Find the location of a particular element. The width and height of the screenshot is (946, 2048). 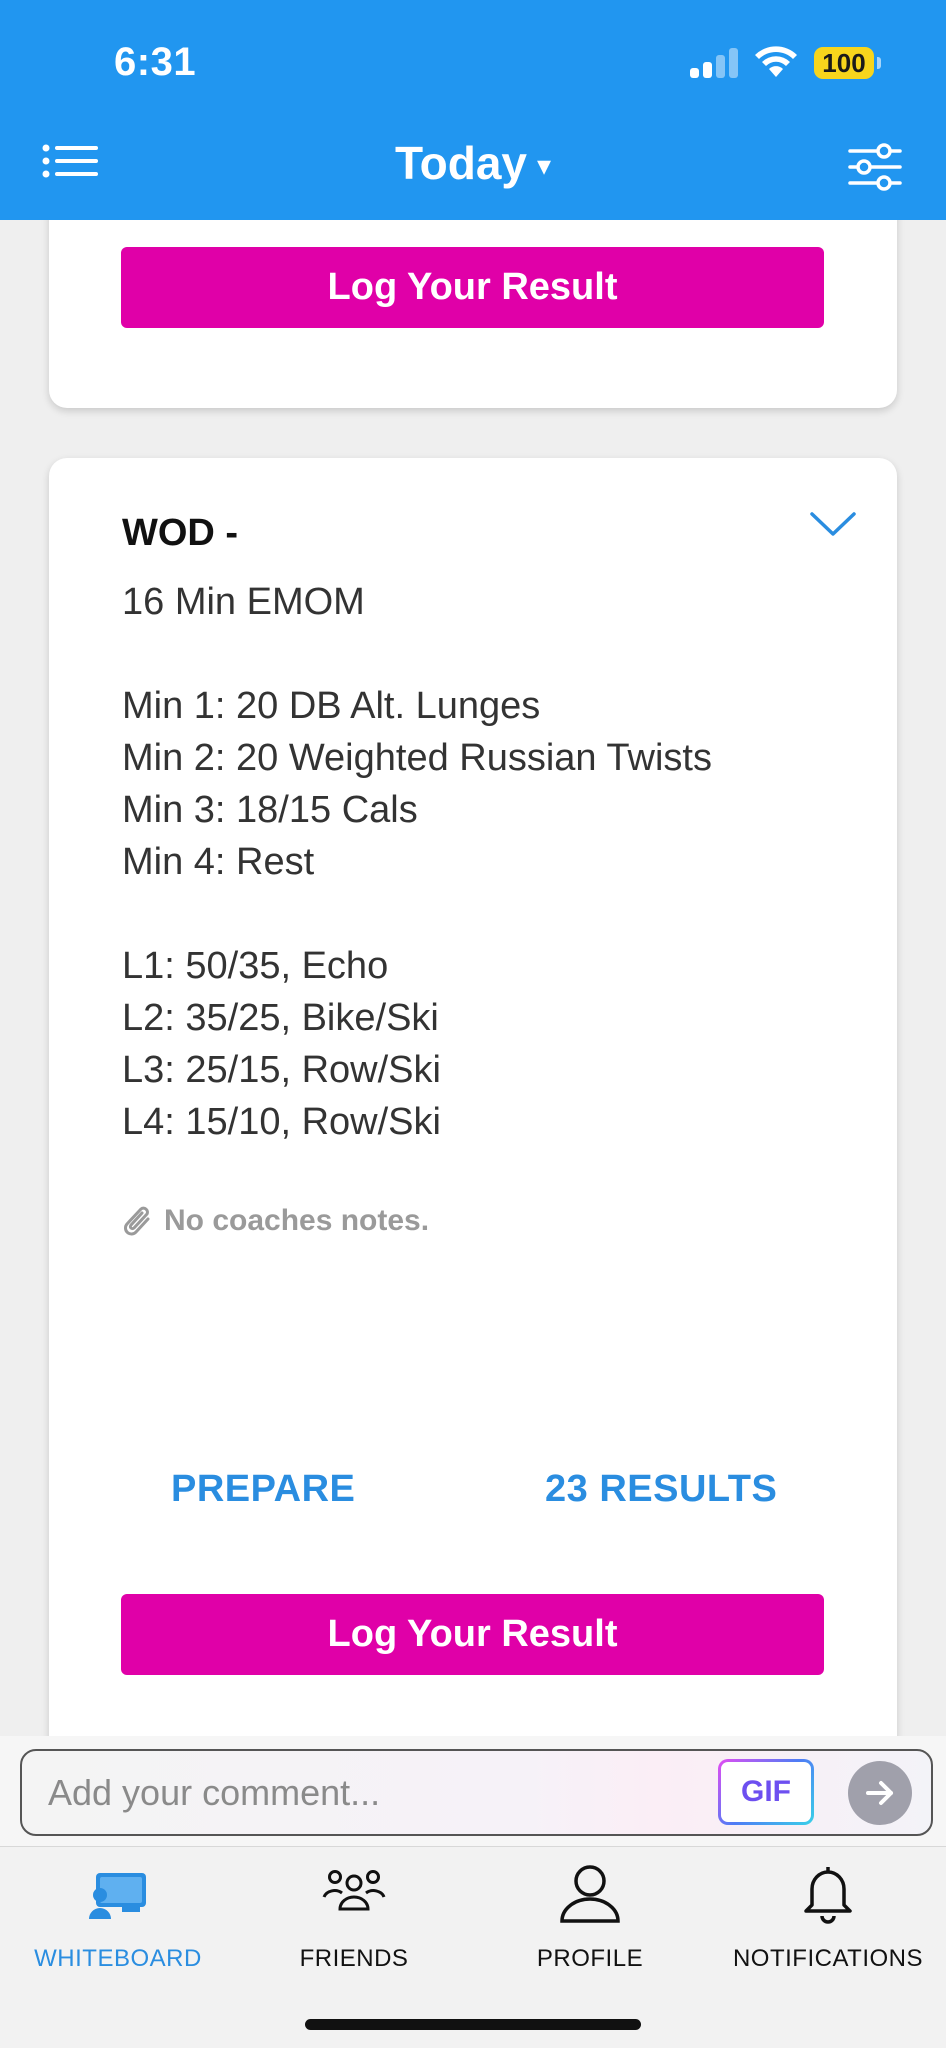

profile-icon is located at coordinates (590, 1894).